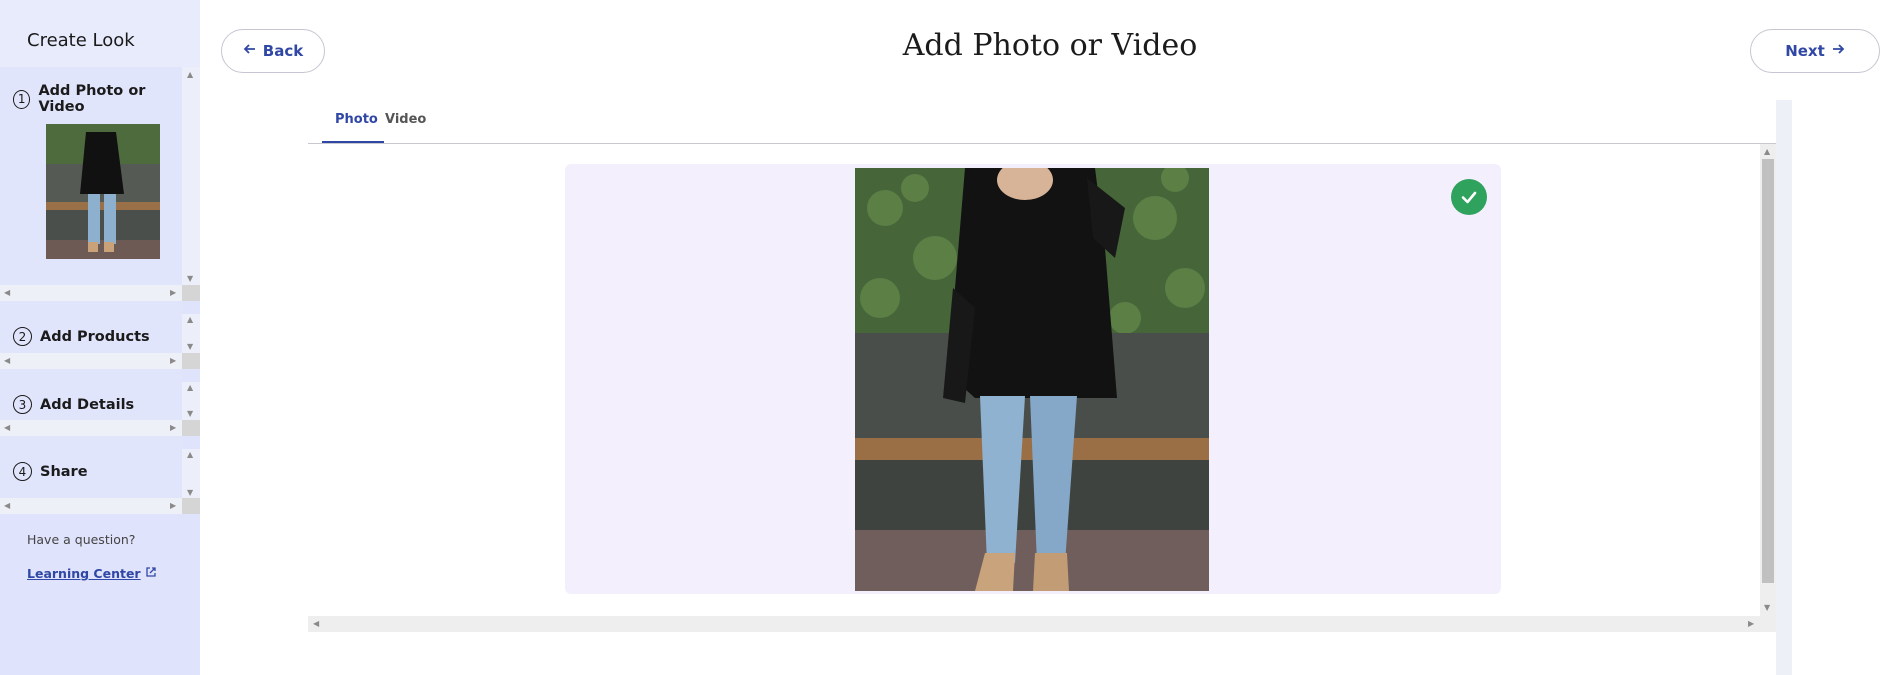 The width and height of the screenshot is (1884, 675). What do you see at coordinates (250, 51) in the screenshot?
I see `arrow-left-icon` at bounding box center [250, 51].